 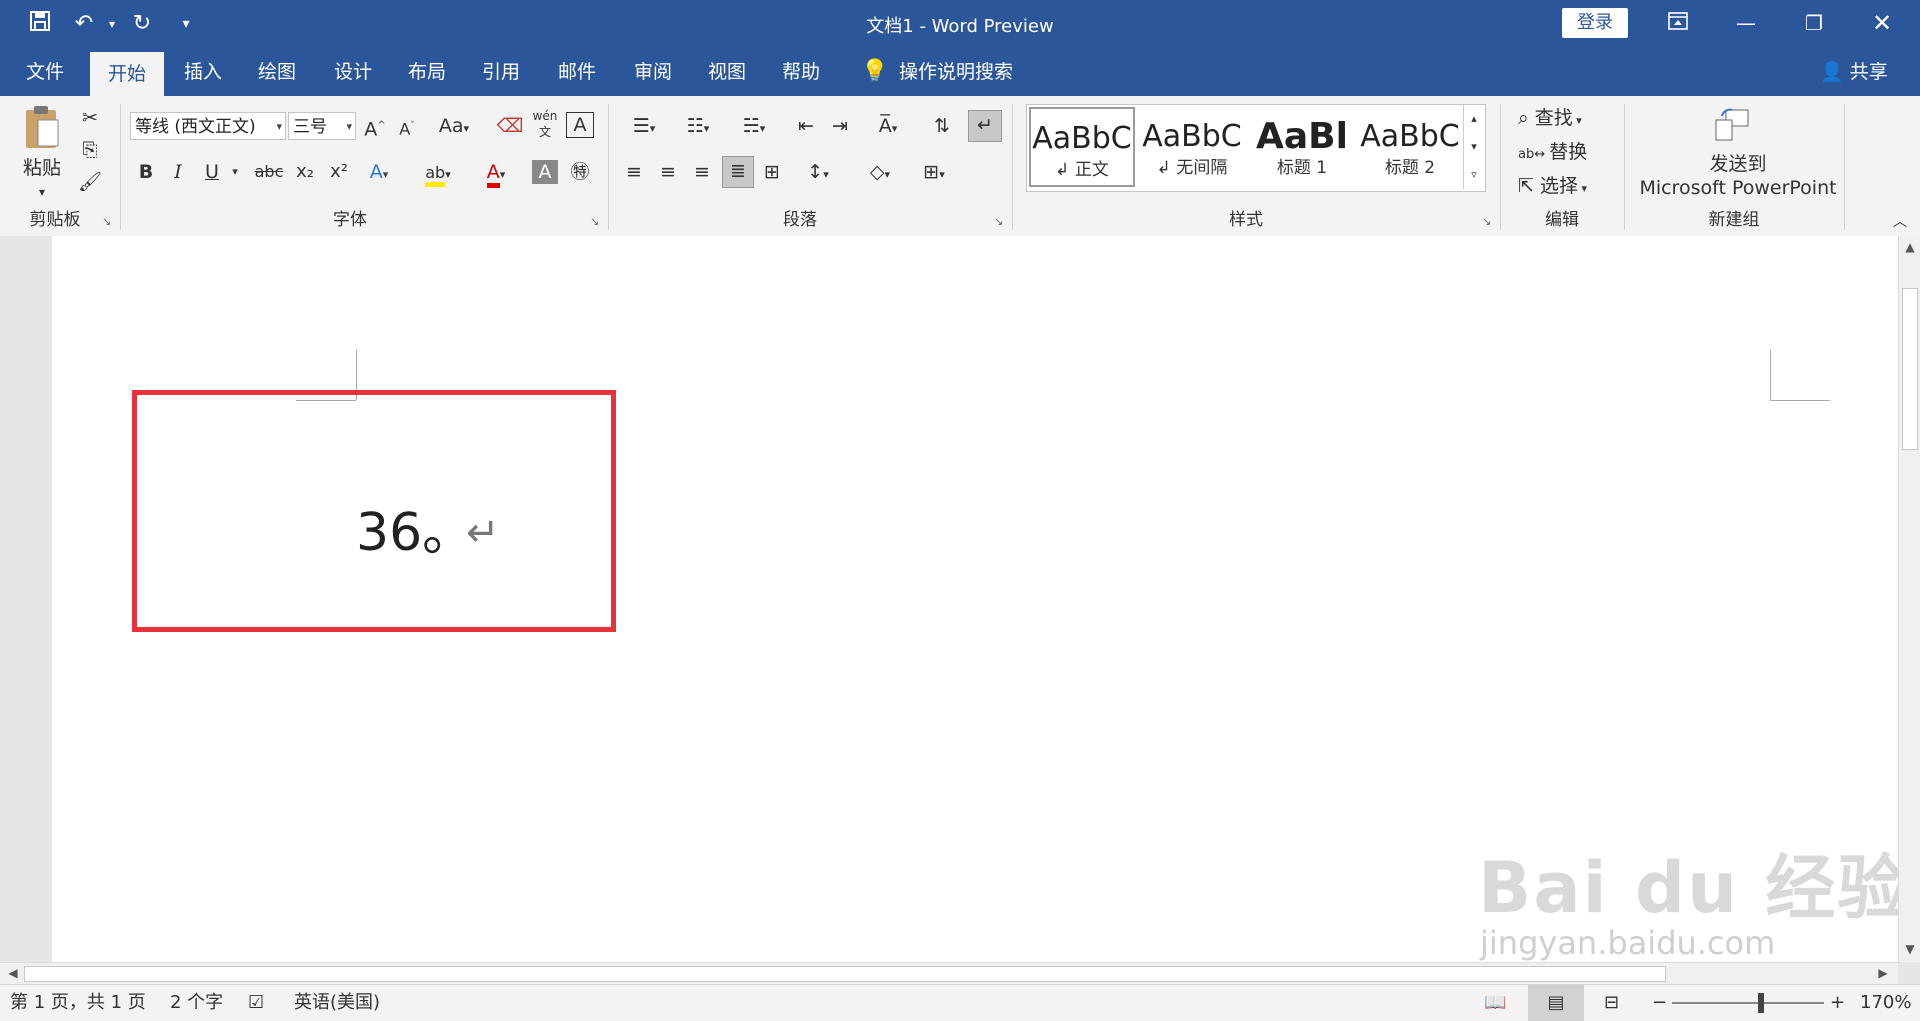 I want to click on italic-button: I, so click(x=178, y=172).